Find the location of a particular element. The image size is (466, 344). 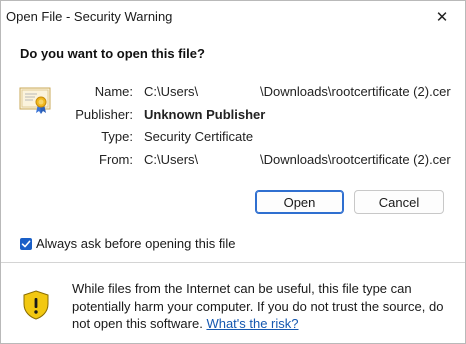

always-ask-row: Always ask before opening this file is located at coordinates (127, 243).